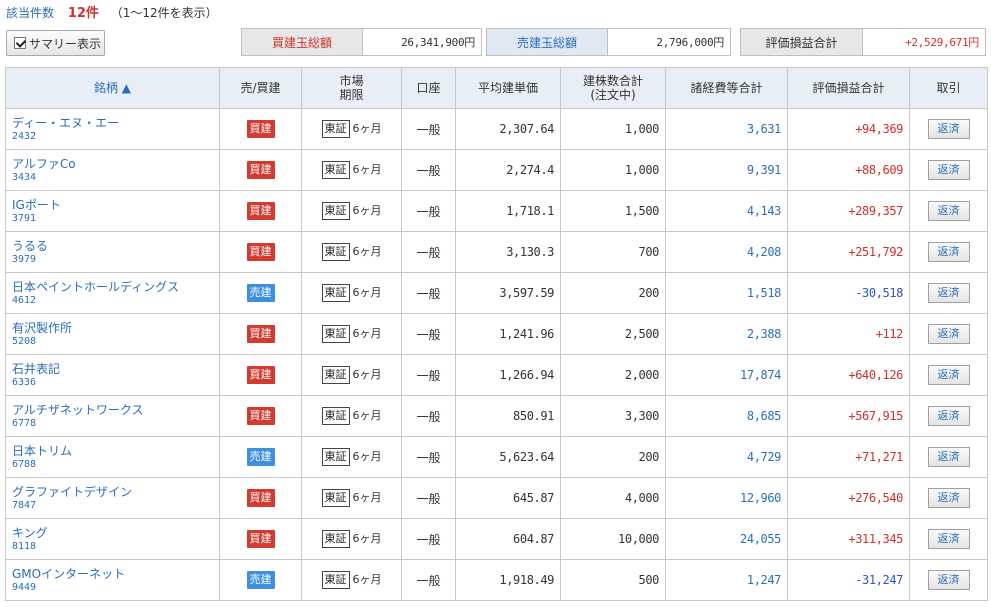 This screenshot has height=607, width=991. Describe the element at coordinates (24, 218) in the screenshot. I see `stock-code: 3791` at that location.